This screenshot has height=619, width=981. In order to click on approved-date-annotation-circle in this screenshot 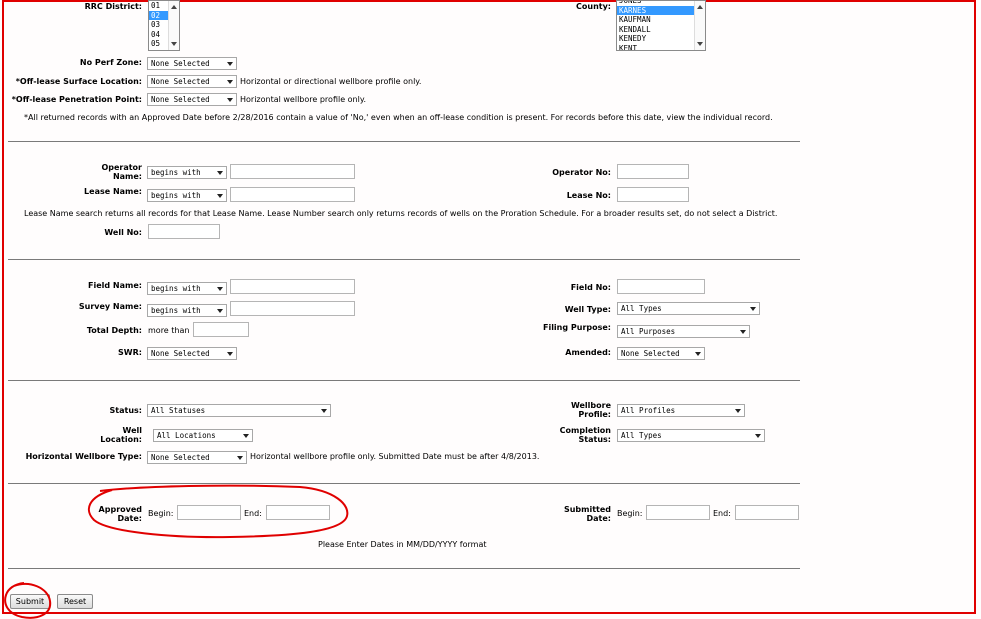, I will do `click(218, 511)`.